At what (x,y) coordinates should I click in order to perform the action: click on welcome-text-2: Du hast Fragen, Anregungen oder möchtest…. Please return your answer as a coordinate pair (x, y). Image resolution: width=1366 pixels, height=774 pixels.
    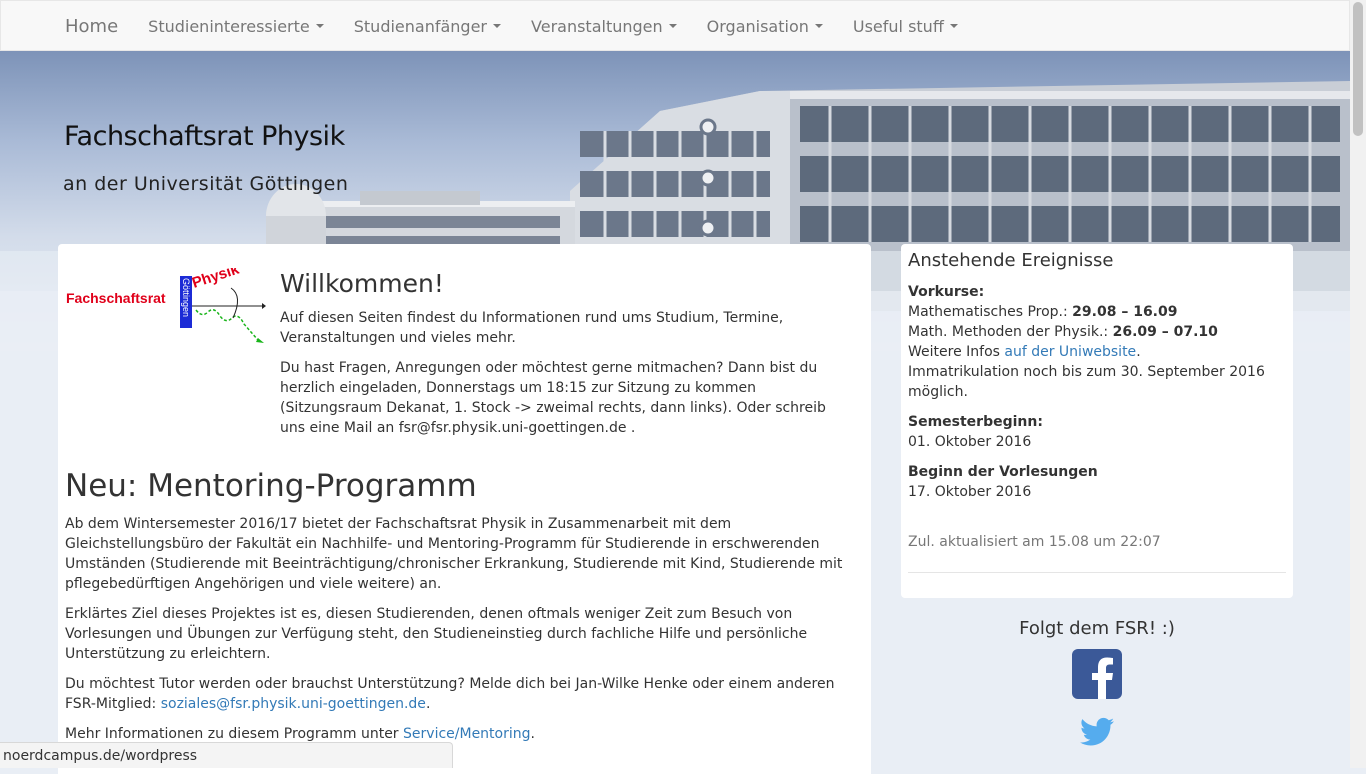
    Looking at the image, I should click on (553, 398).